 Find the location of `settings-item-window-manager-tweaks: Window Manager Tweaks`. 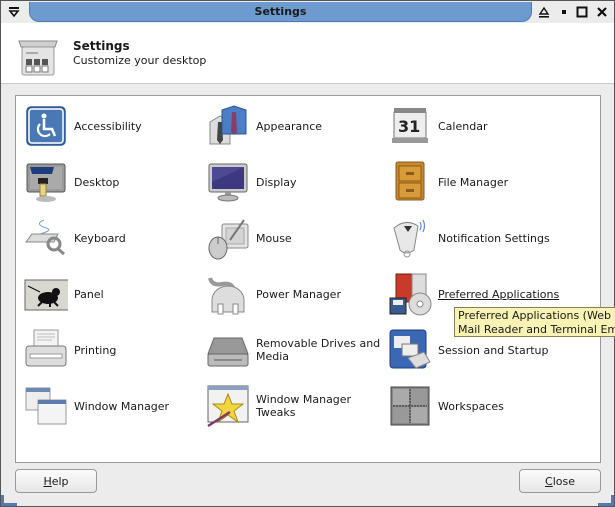

settings-item-window-manager-tweaks: Window Manager Tweaks is located at coordinates (297, 406).